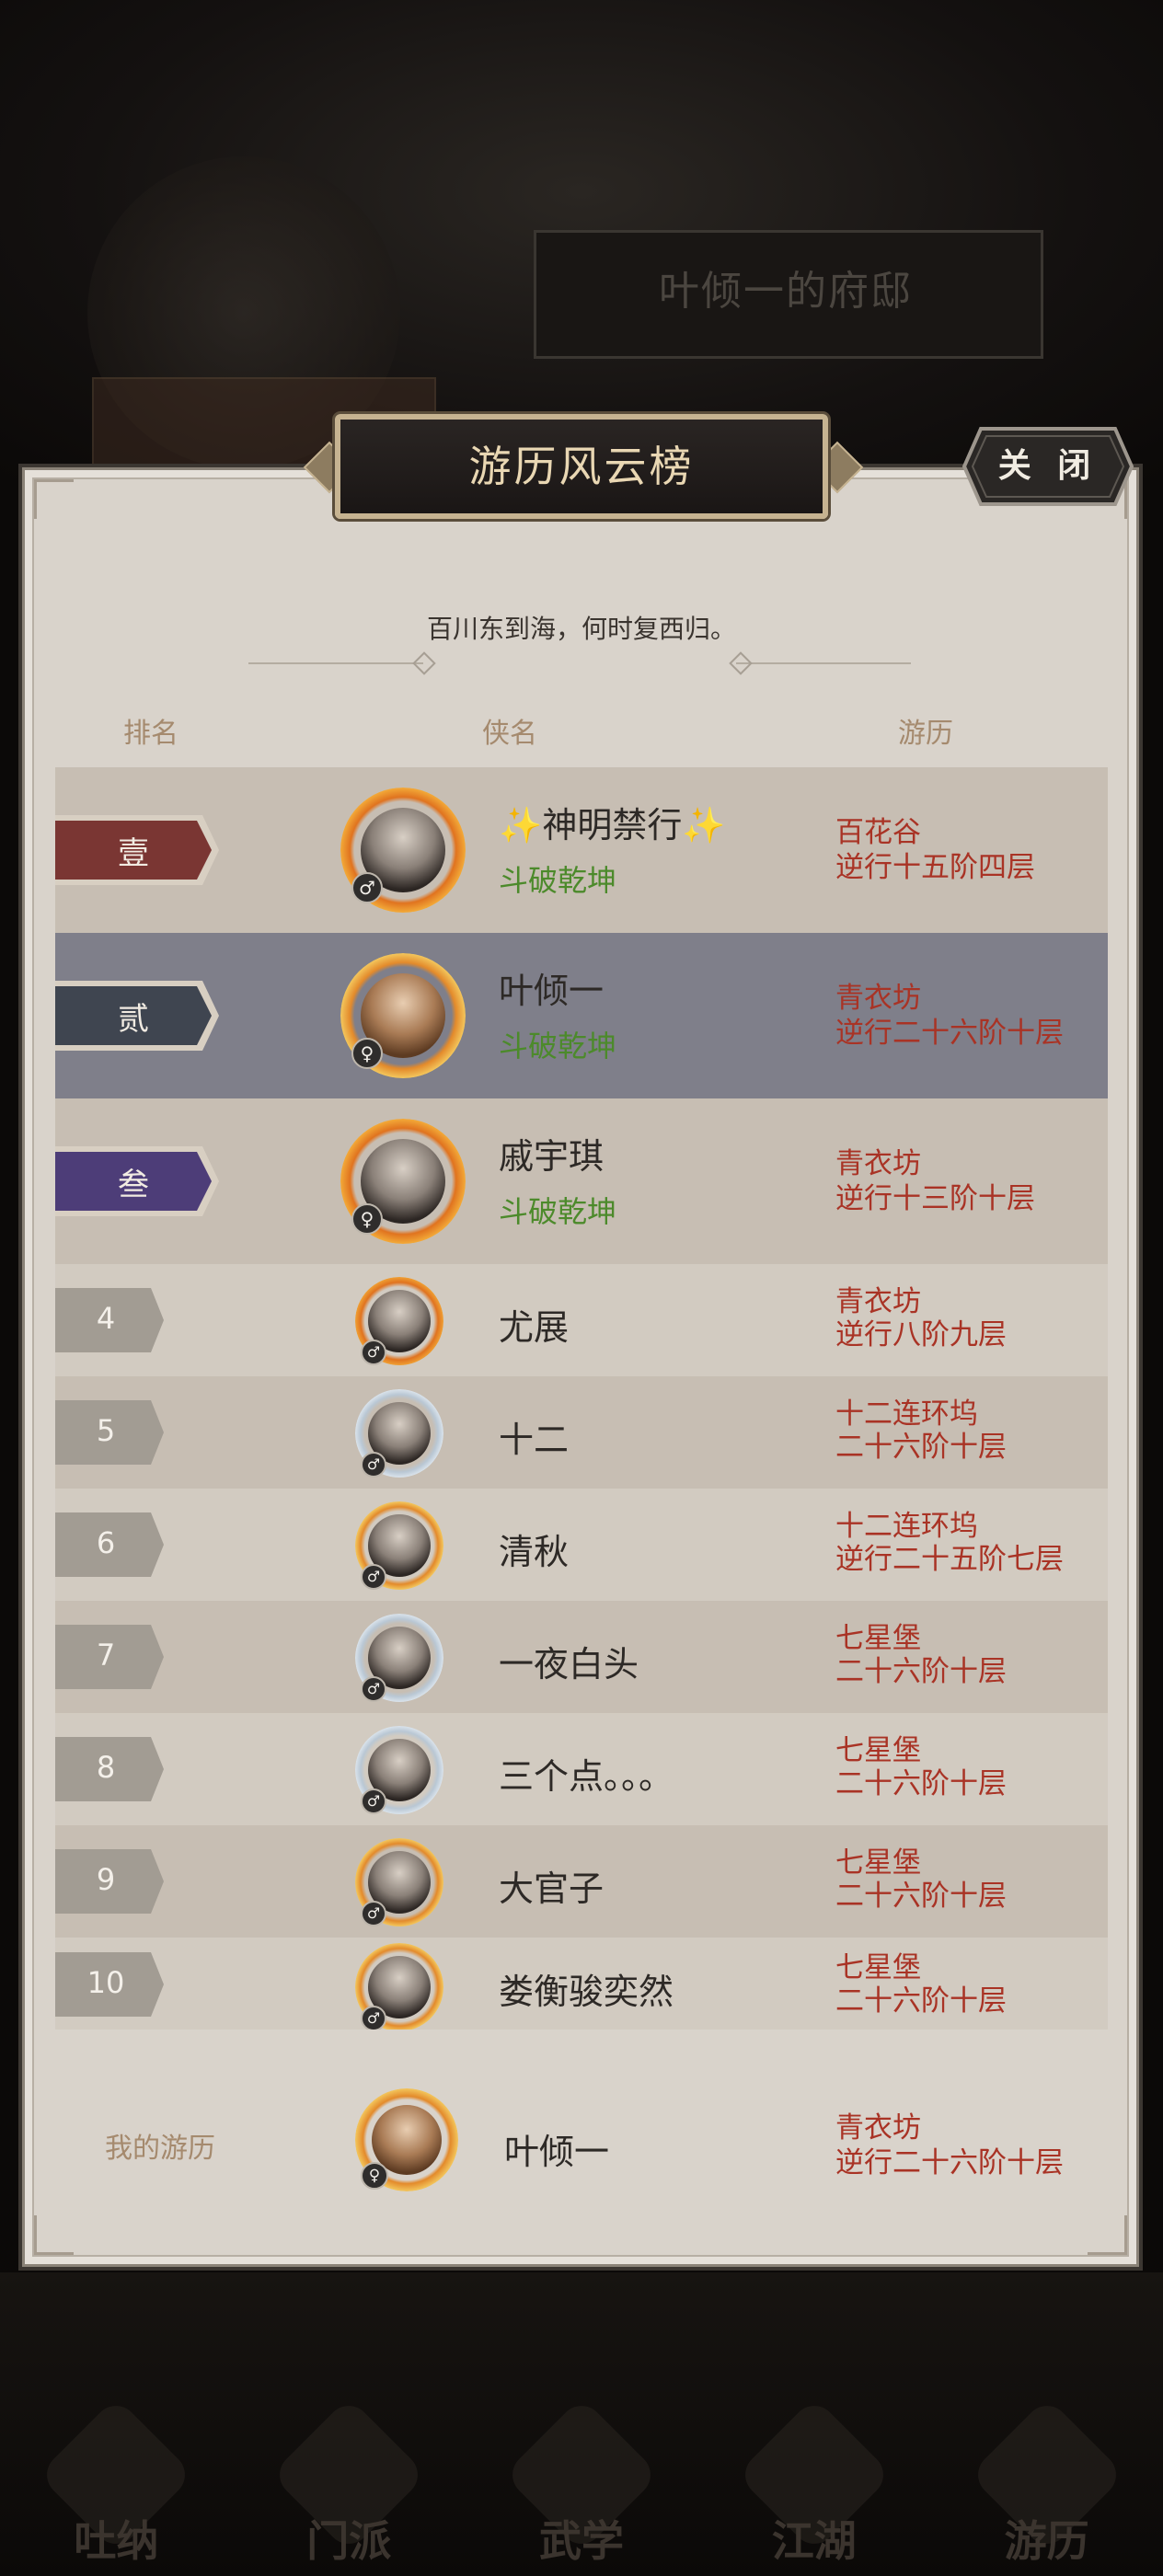 The image size is (1163, 2576). Describe the element at coordinates (106, 1982) in the screenshot. I see `rank-number: 10` at that location.